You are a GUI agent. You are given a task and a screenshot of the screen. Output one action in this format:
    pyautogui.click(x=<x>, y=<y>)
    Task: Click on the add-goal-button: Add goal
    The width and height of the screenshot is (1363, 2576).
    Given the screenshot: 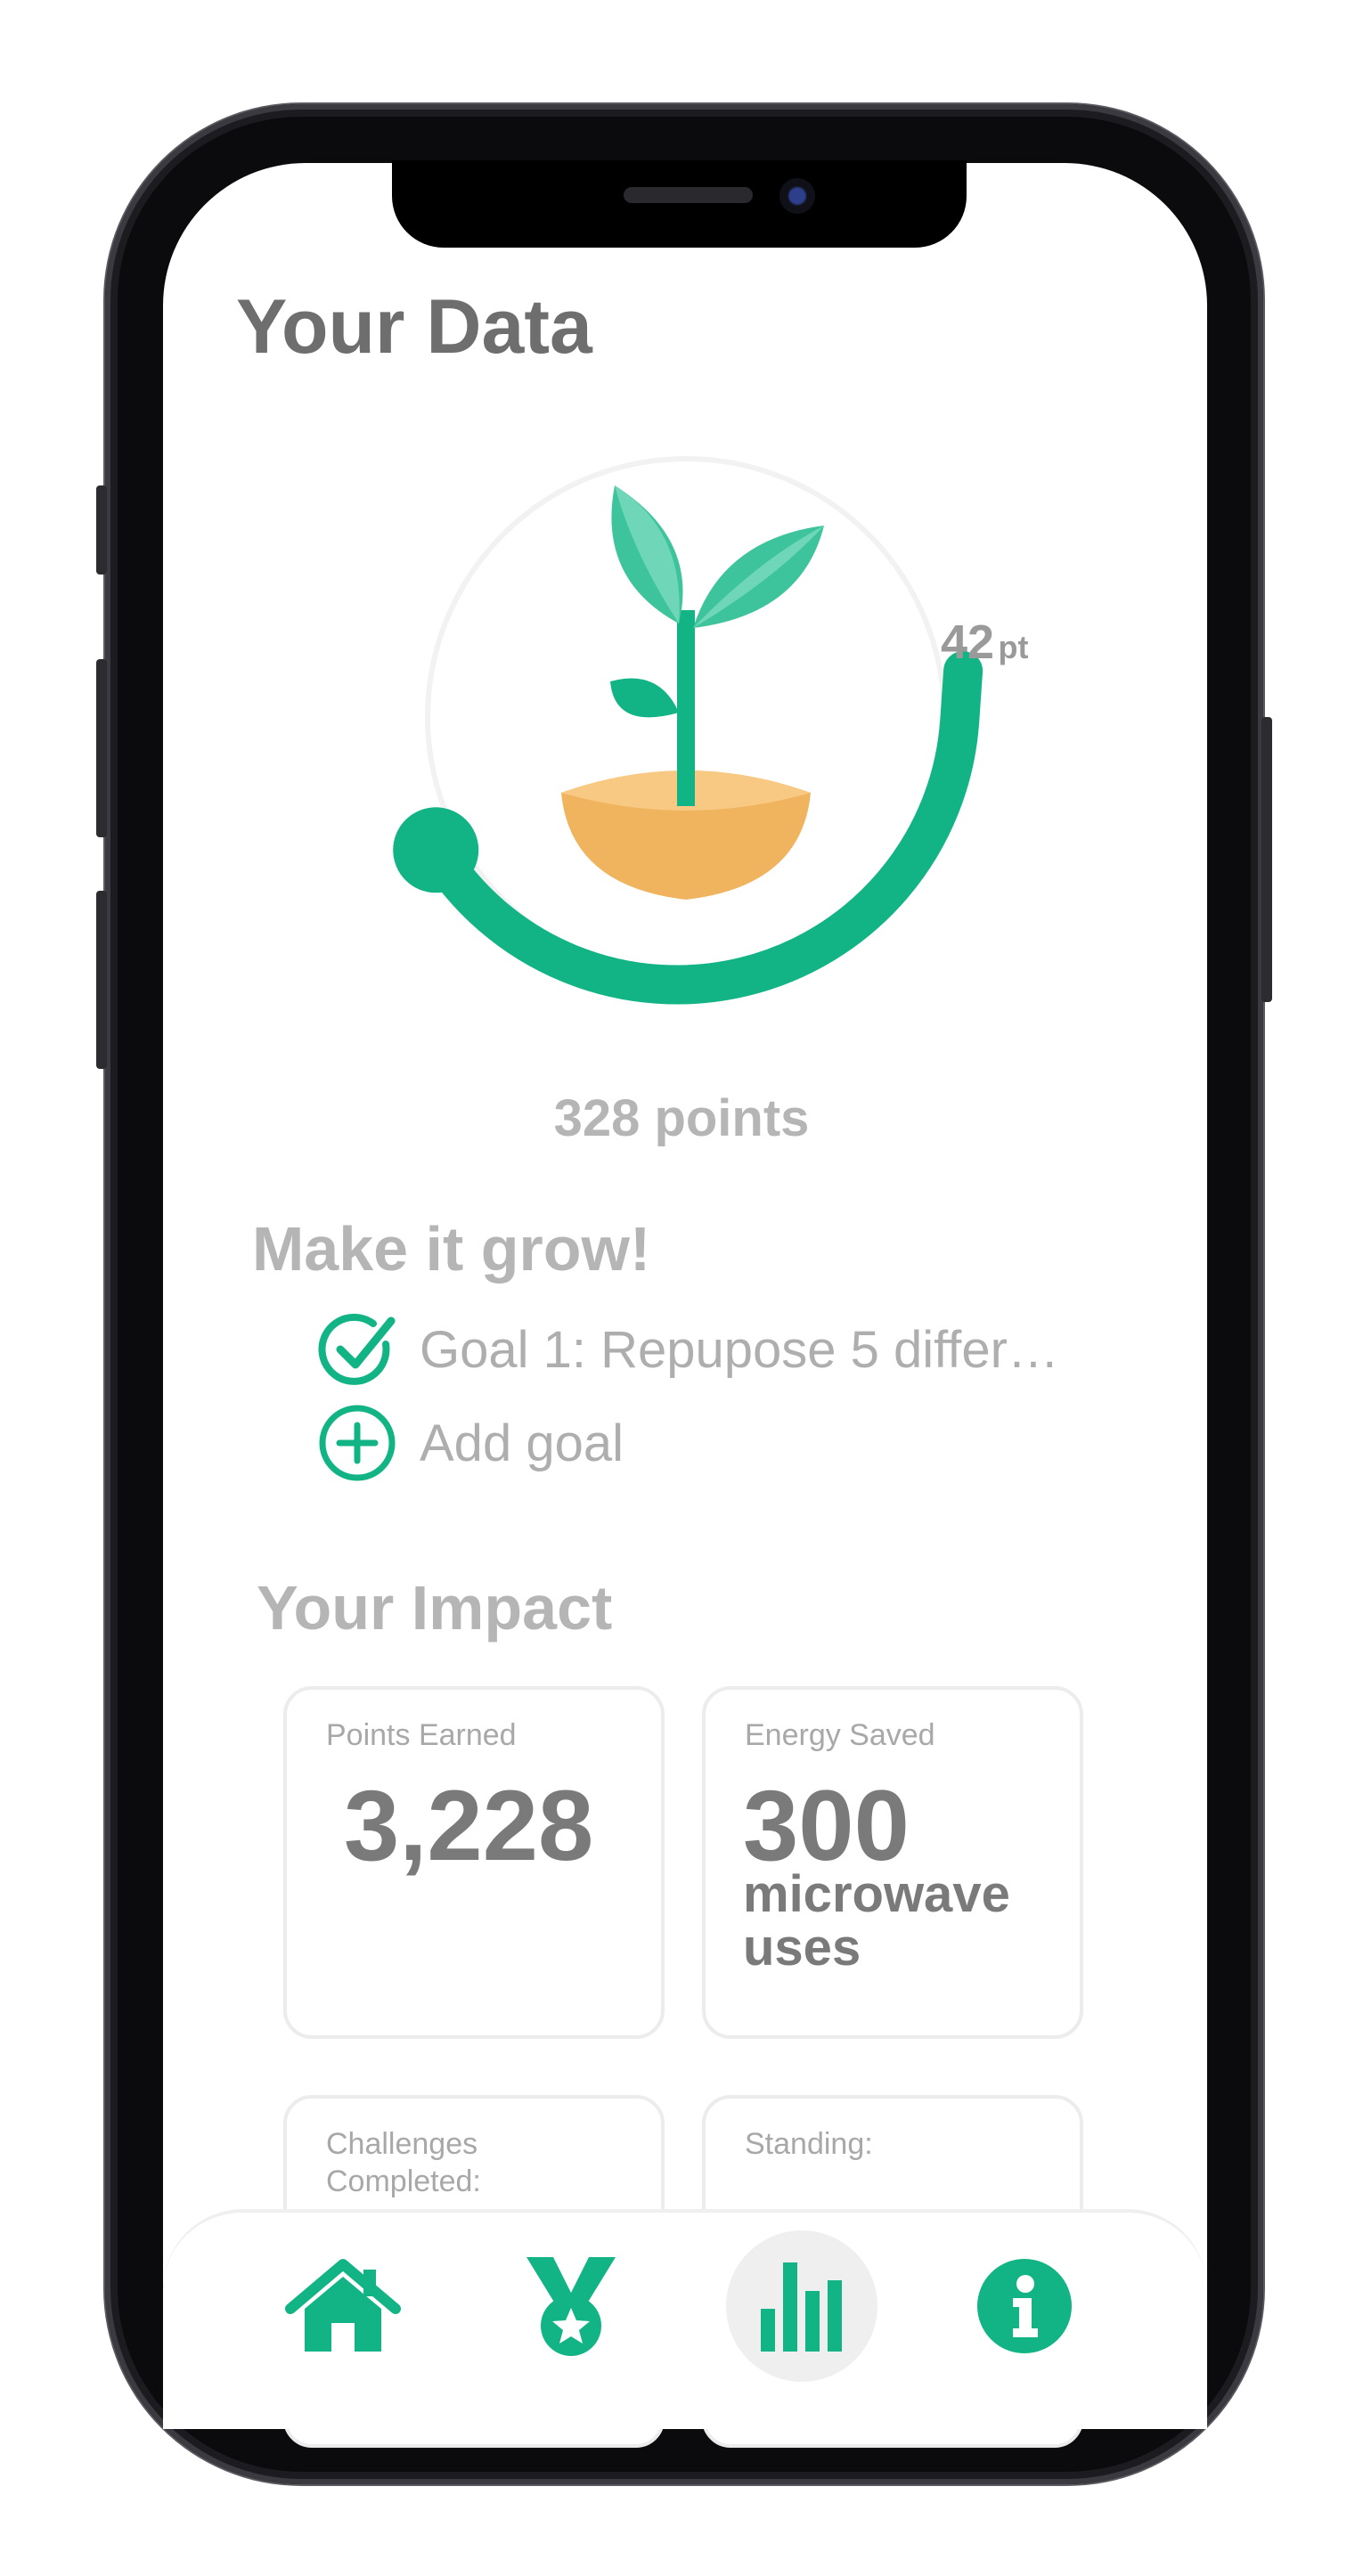 What is the action you would take?
    pyautogui.click(x=470, y=1443)
    